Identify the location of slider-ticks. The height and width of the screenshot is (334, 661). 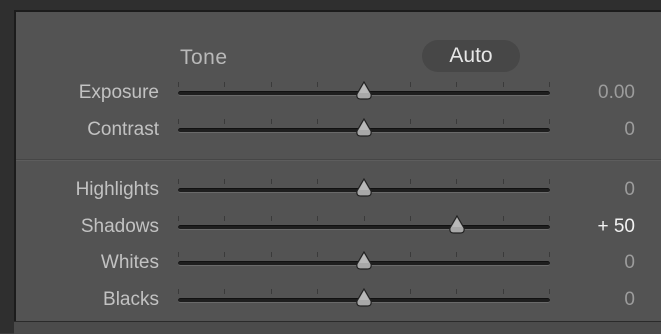
(364, 219).